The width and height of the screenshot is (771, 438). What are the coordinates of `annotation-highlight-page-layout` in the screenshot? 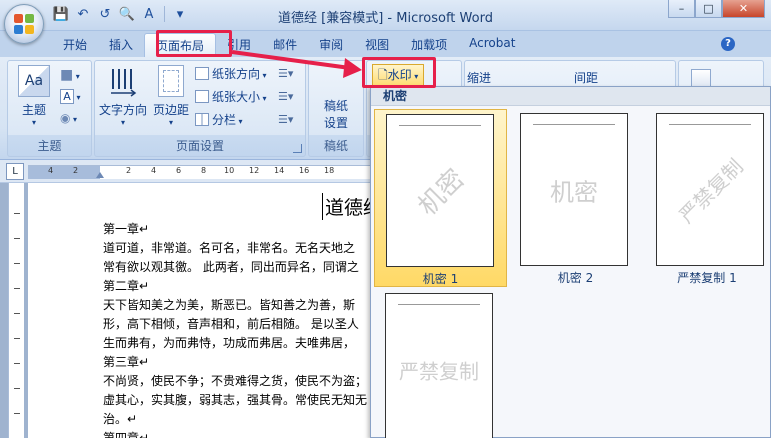 It's located at (194, 43).